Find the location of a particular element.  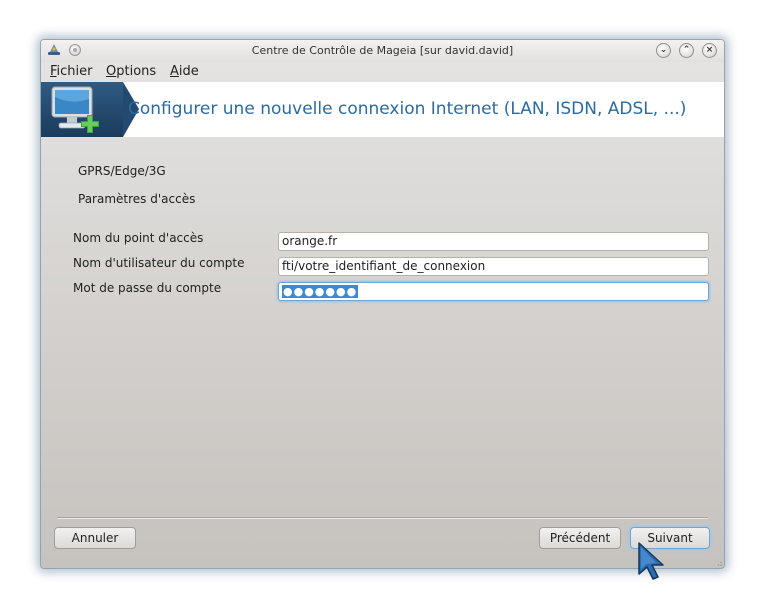

password-label: Mot de passe du compte is located at coordinates (147, 288).